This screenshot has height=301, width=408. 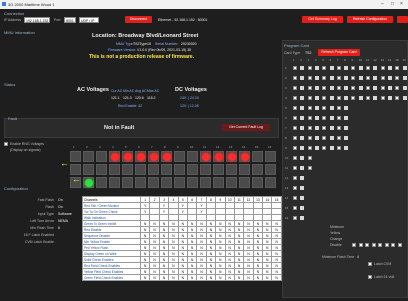 What do you see at coordinates (246, 127) in the screenshot?
I see `get-current-fault-log-button: Get Current Fault Log` at bounding box center [246, 127].